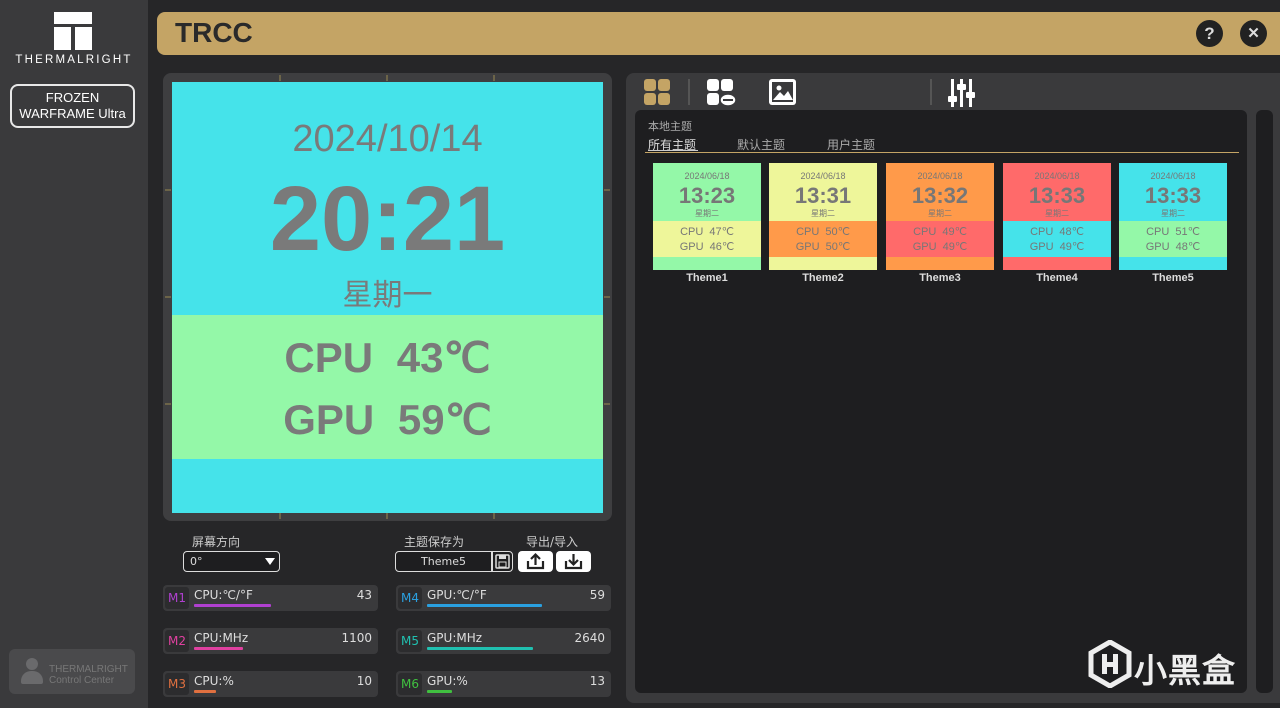 This screenshot has height=708, width=1280. What do you see at coordinates (214, 681) in the screenshot?
I see `metric-name: CPU:%` at bounding box center [214, 681].